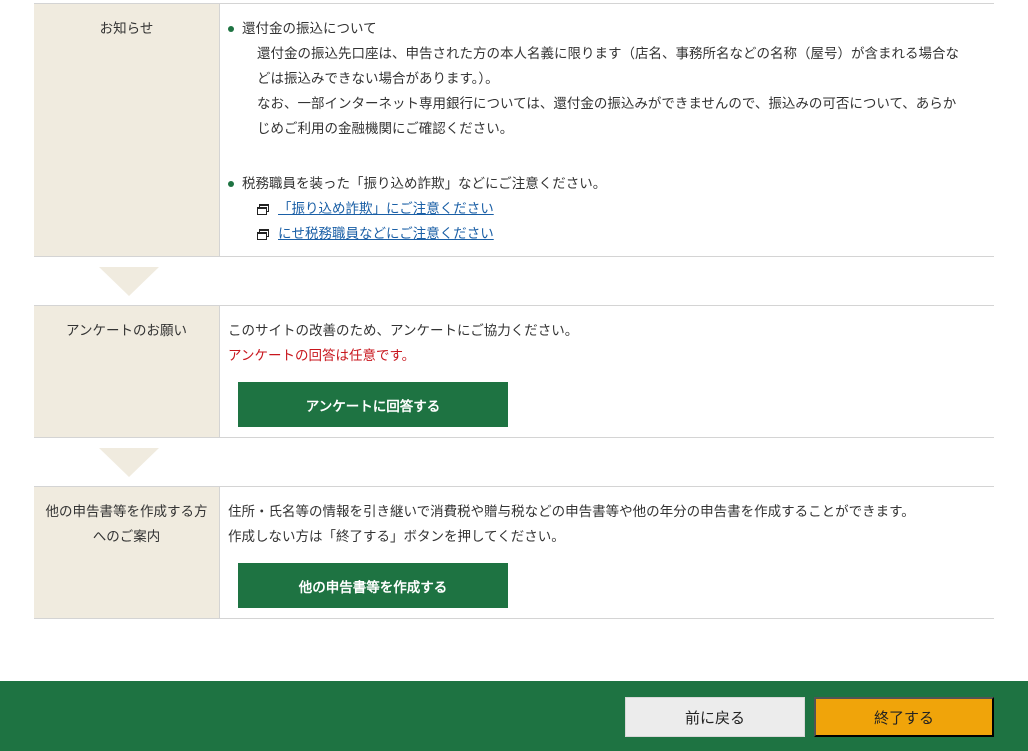  What do you see at coordinates (385, 129) in the screenshot?
I see `notice-text: じめご利用の金融機関にご確認ください。` at bounding box center [385, 129].